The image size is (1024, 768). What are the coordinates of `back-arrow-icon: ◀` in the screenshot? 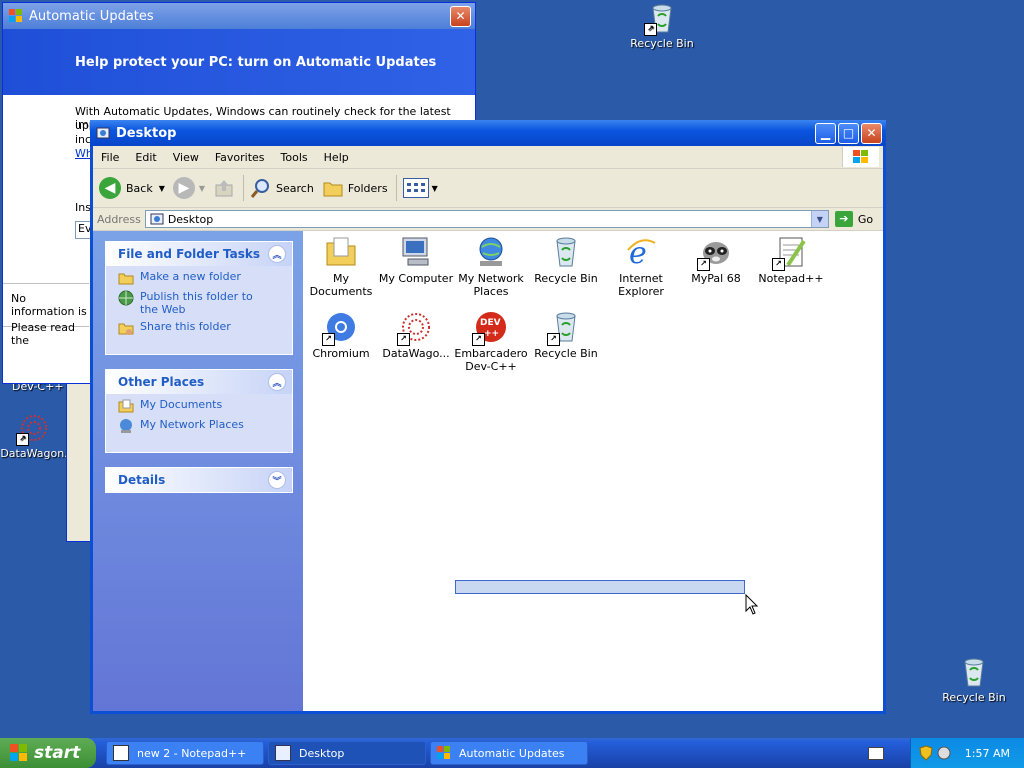 It's located at (110, 188).